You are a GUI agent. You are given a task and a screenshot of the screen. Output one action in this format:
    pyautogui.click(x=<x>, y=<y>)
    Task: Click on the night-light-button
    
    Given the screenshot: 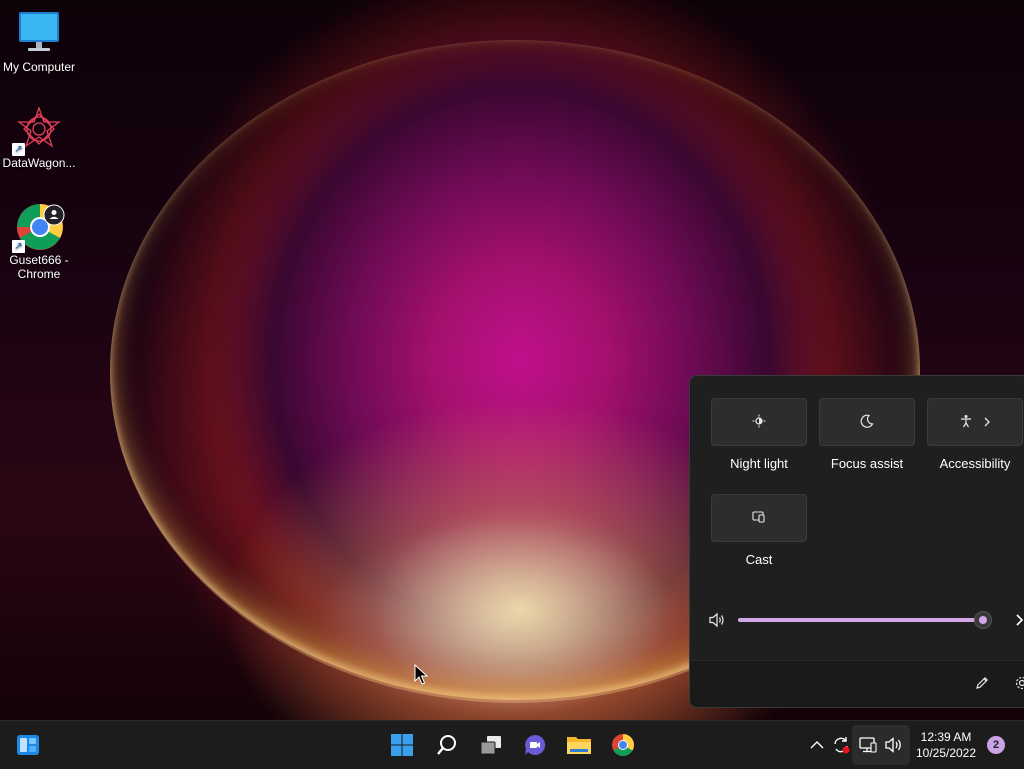 What is the action you would take?
    pyautogui.click(x=759, y=422)
    